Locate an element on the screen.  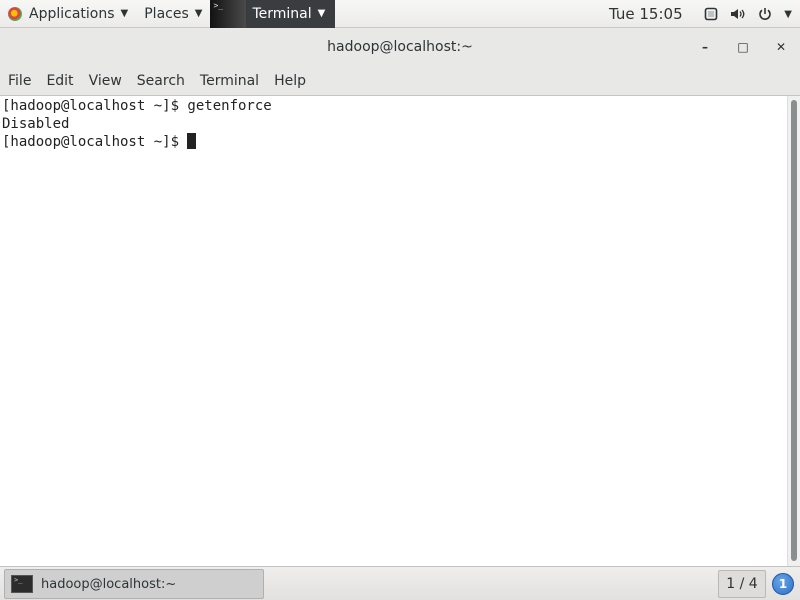
menu-help: Help is located at coordinates (291, 81).